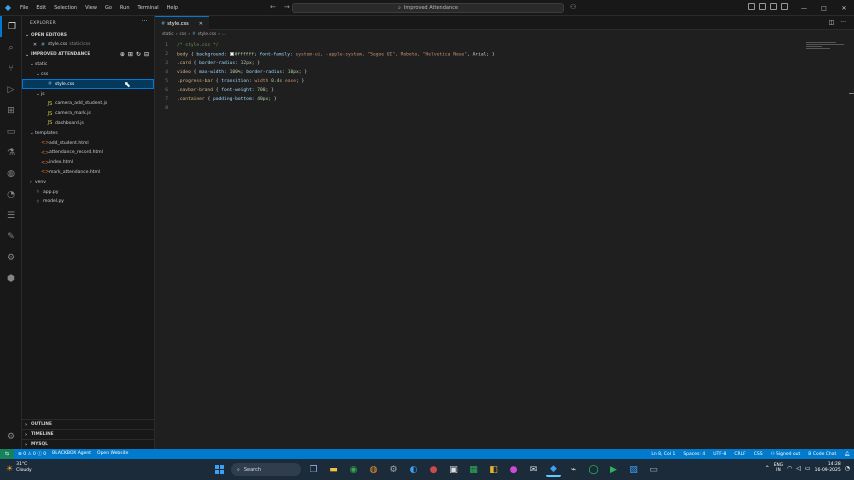 Image resolution: width=854 pixels, height=480 pixels. I want to click on end-of-line: CRLF, so click(739, 454).